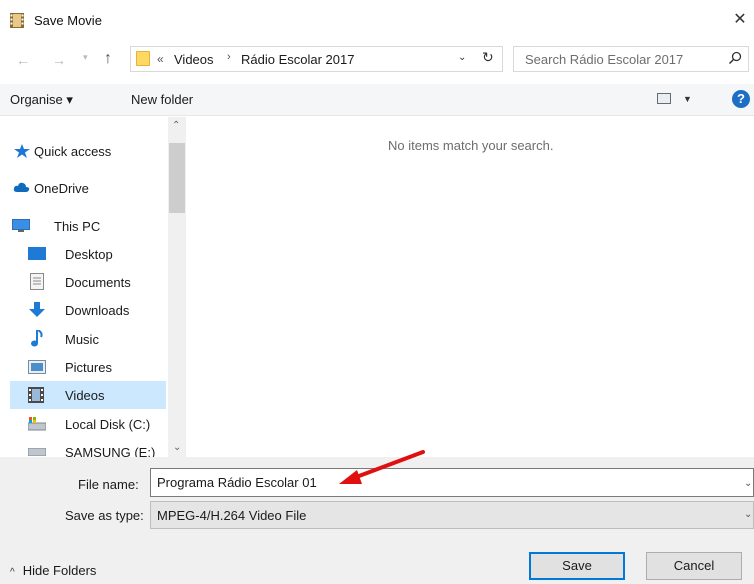 This screenshot has height=584, width=754. I want to click on red-arrow-annotation-icon, so click(382, 467).